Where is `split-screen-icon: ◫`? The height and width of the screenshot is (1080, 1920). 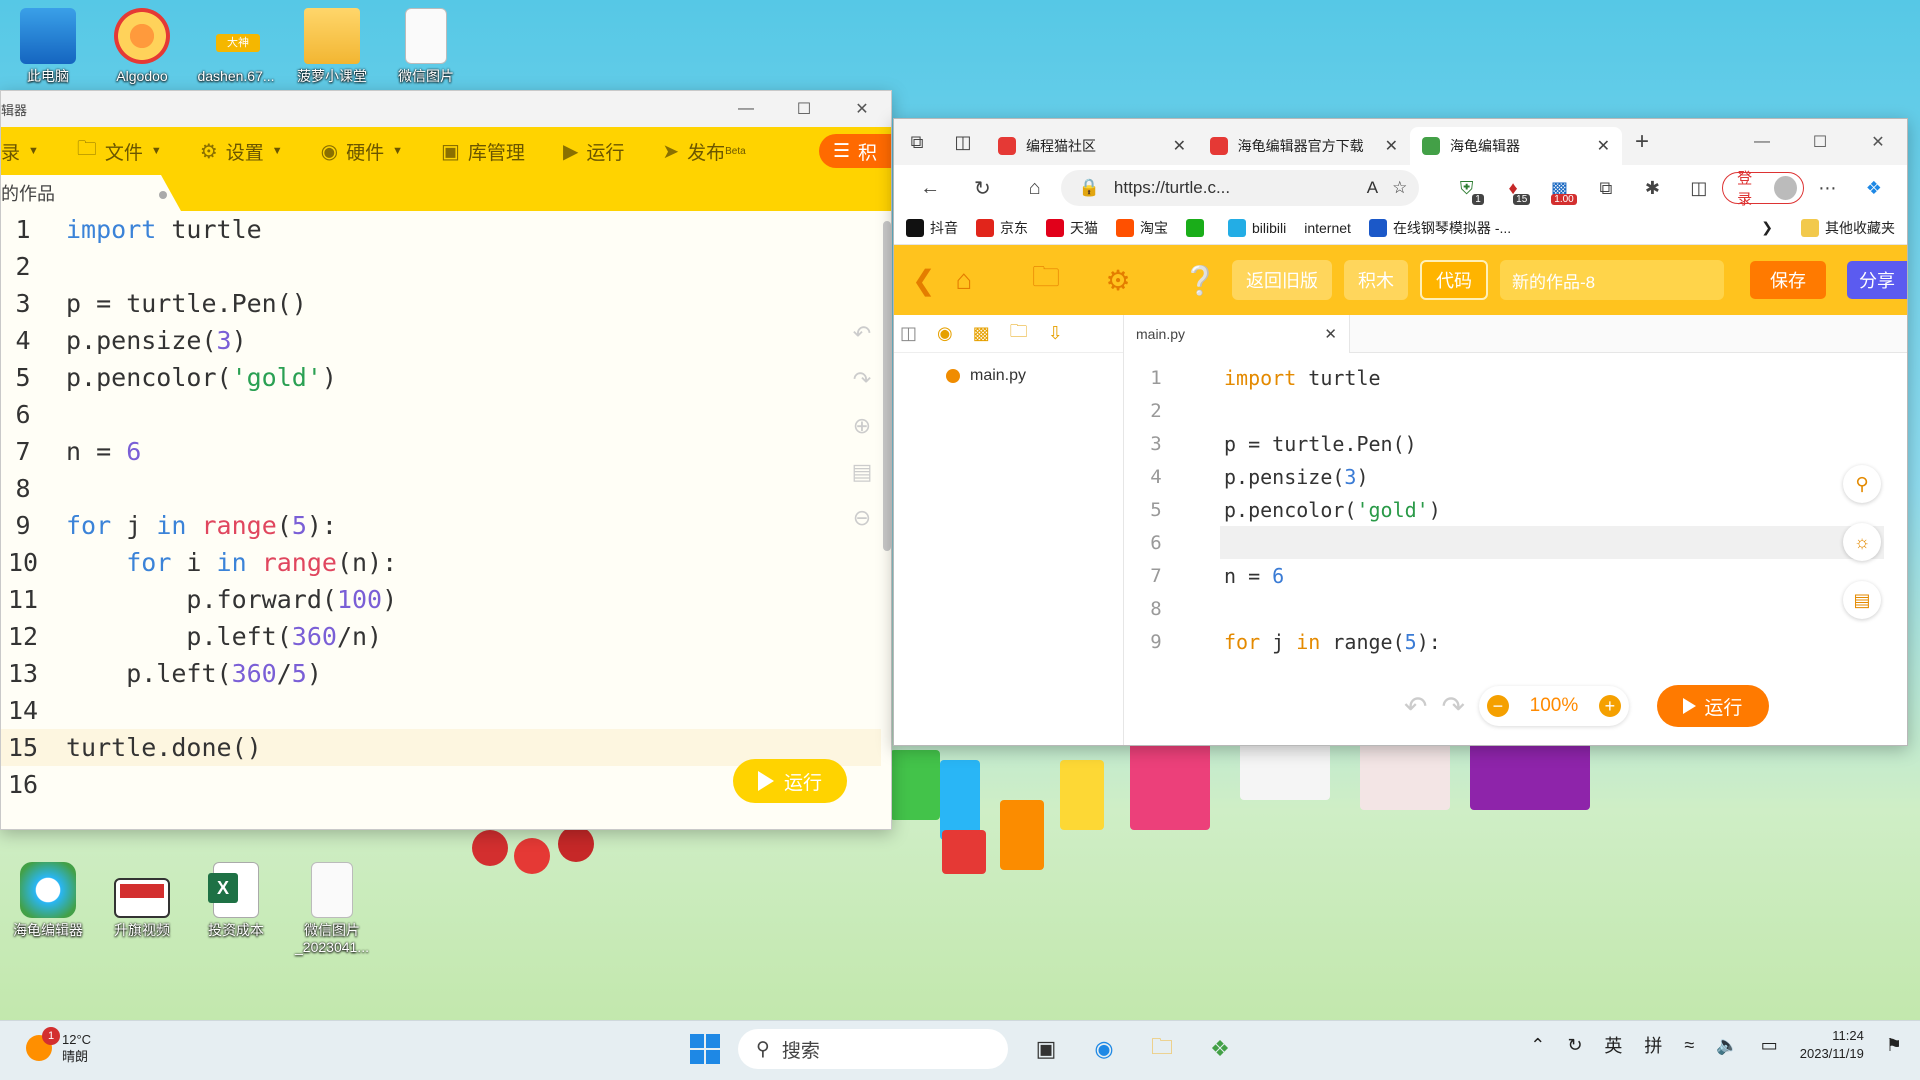
split-screen-icon: ◫ is located at coordinates (1699, 188).